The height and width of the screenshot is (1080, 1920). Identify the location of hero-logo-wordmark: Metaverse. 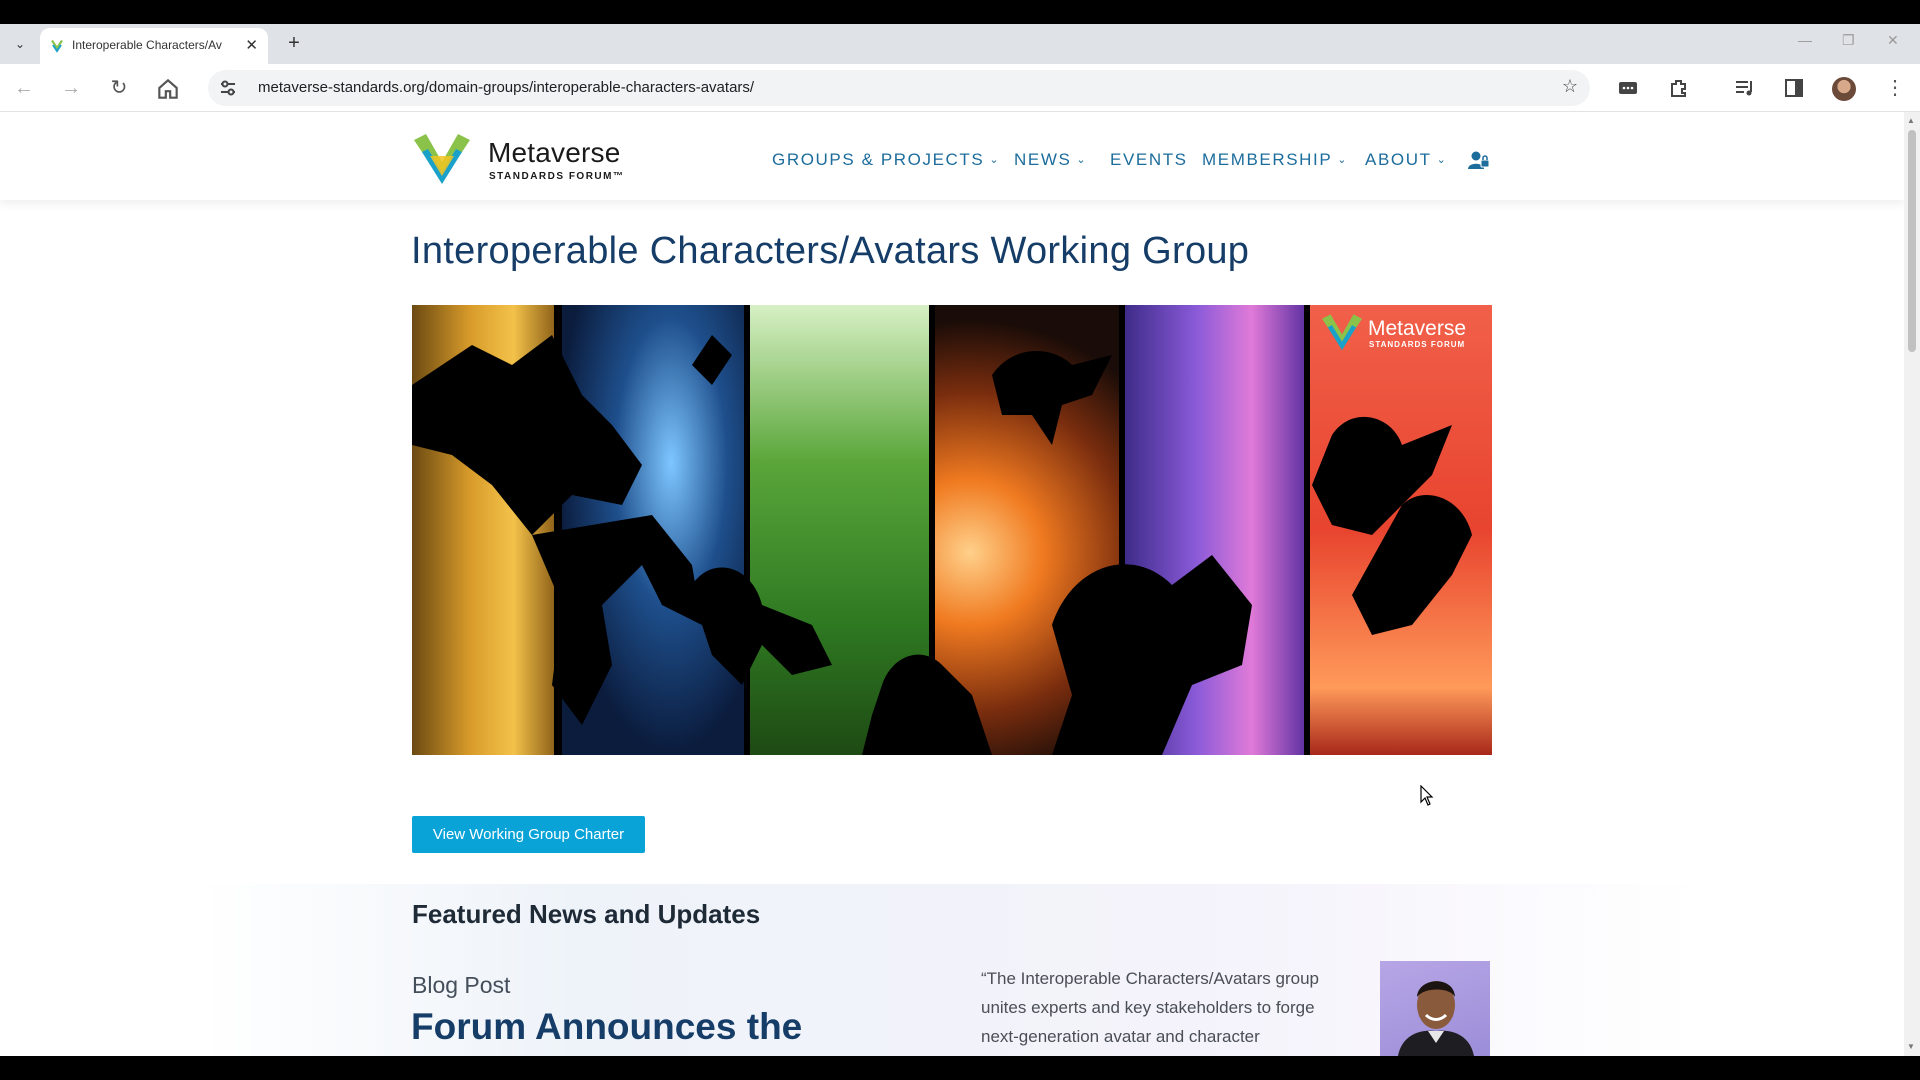
(1417, 328).